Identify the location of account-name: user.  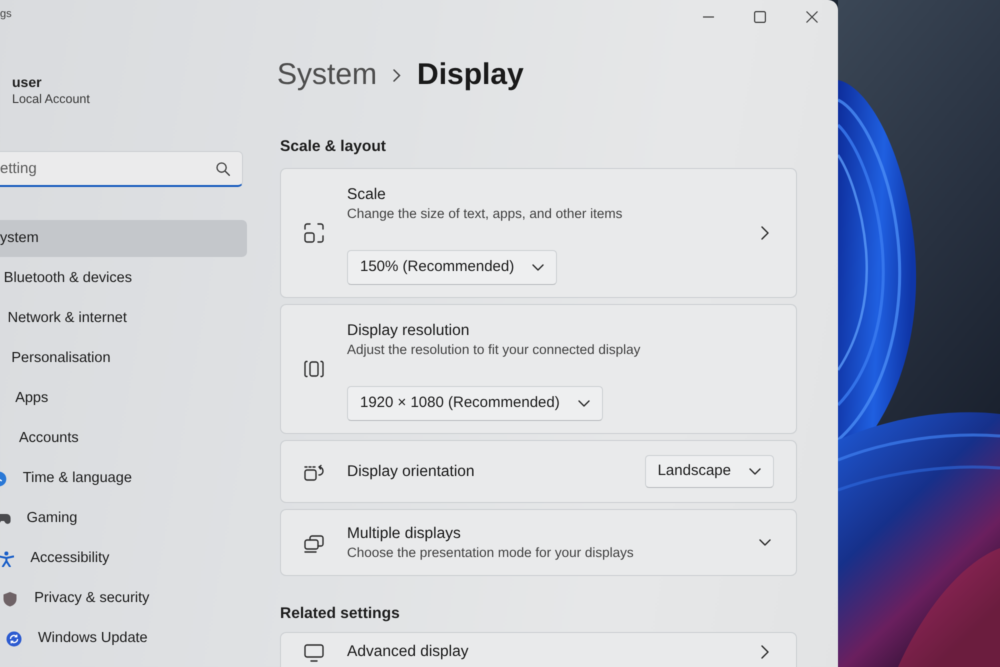
(27, 82).